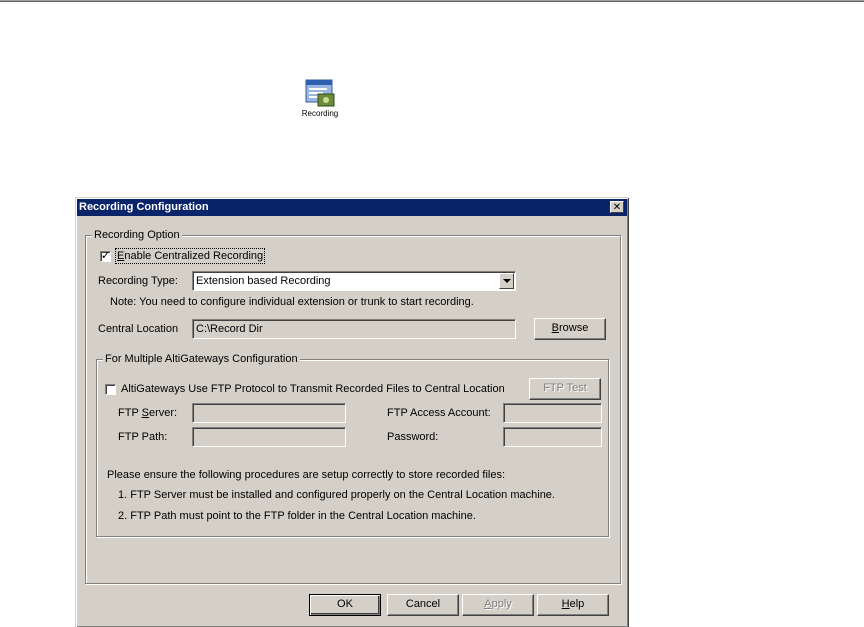 This screenshot has width=864, height=627. What do you see at coordinates (269, 413) in the screenshot?
I see `ftp-server-field` at bounding box center [269, 413].